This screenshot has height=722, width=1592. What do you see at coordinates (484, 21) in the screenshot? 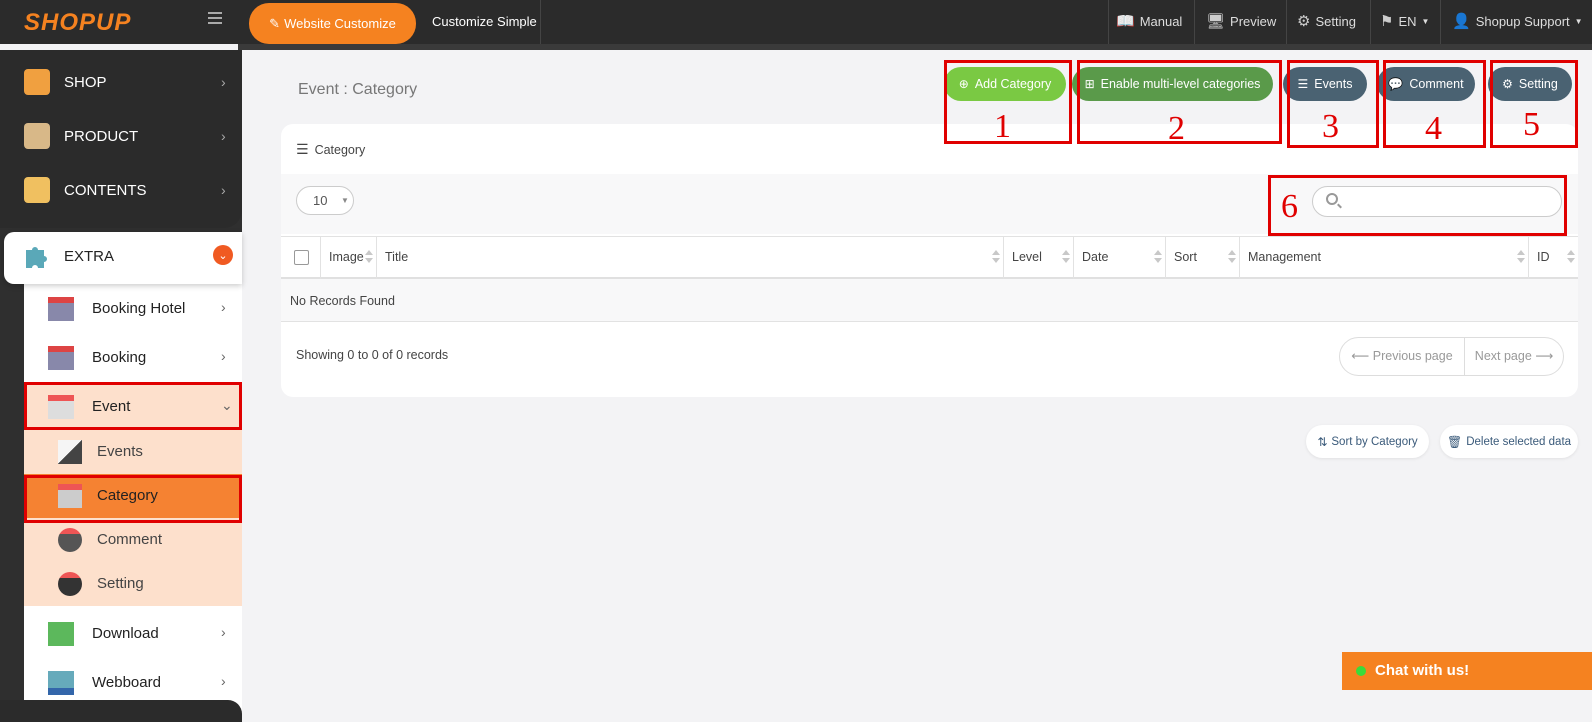
I see `customize-simple-link: Customize Simple` at bounding box center [484, 21].